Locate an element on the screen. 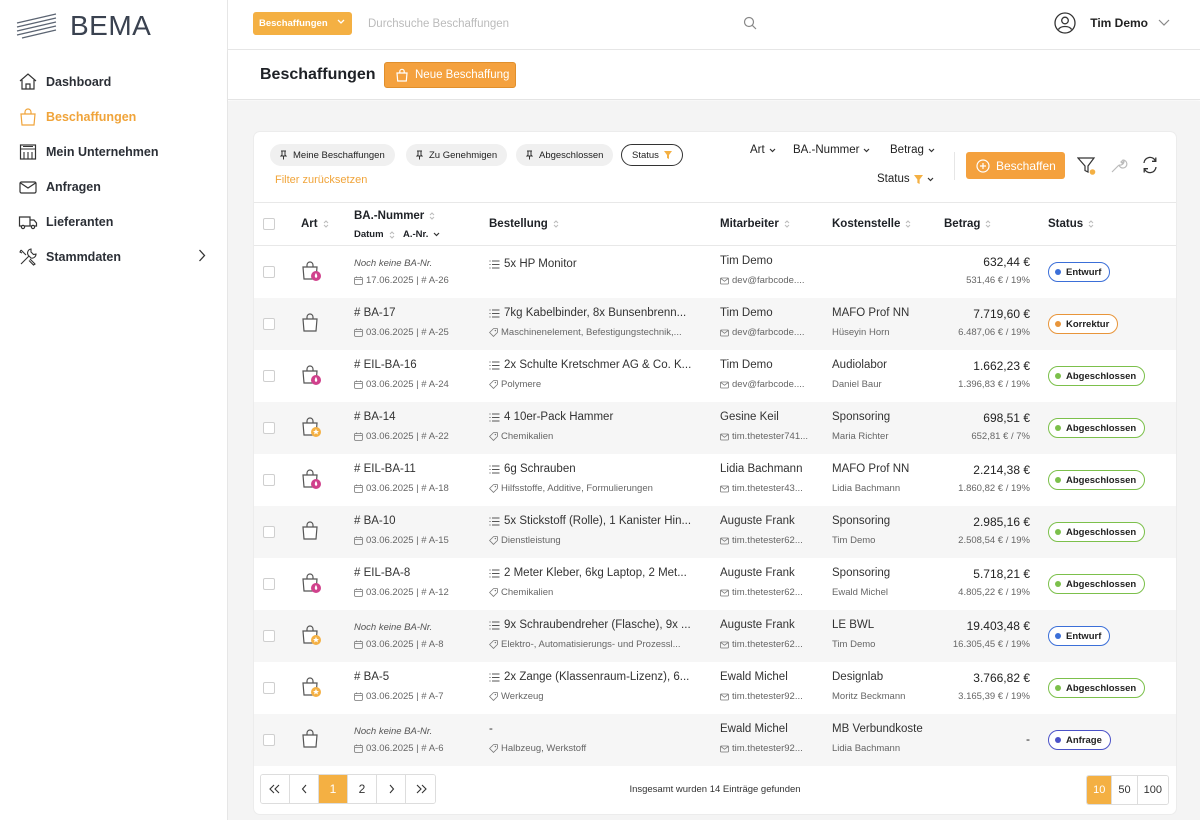 This screenshot has width=1200, height=820. amount-gross: 2.985,16 € is located at coordinates (1001, 522).